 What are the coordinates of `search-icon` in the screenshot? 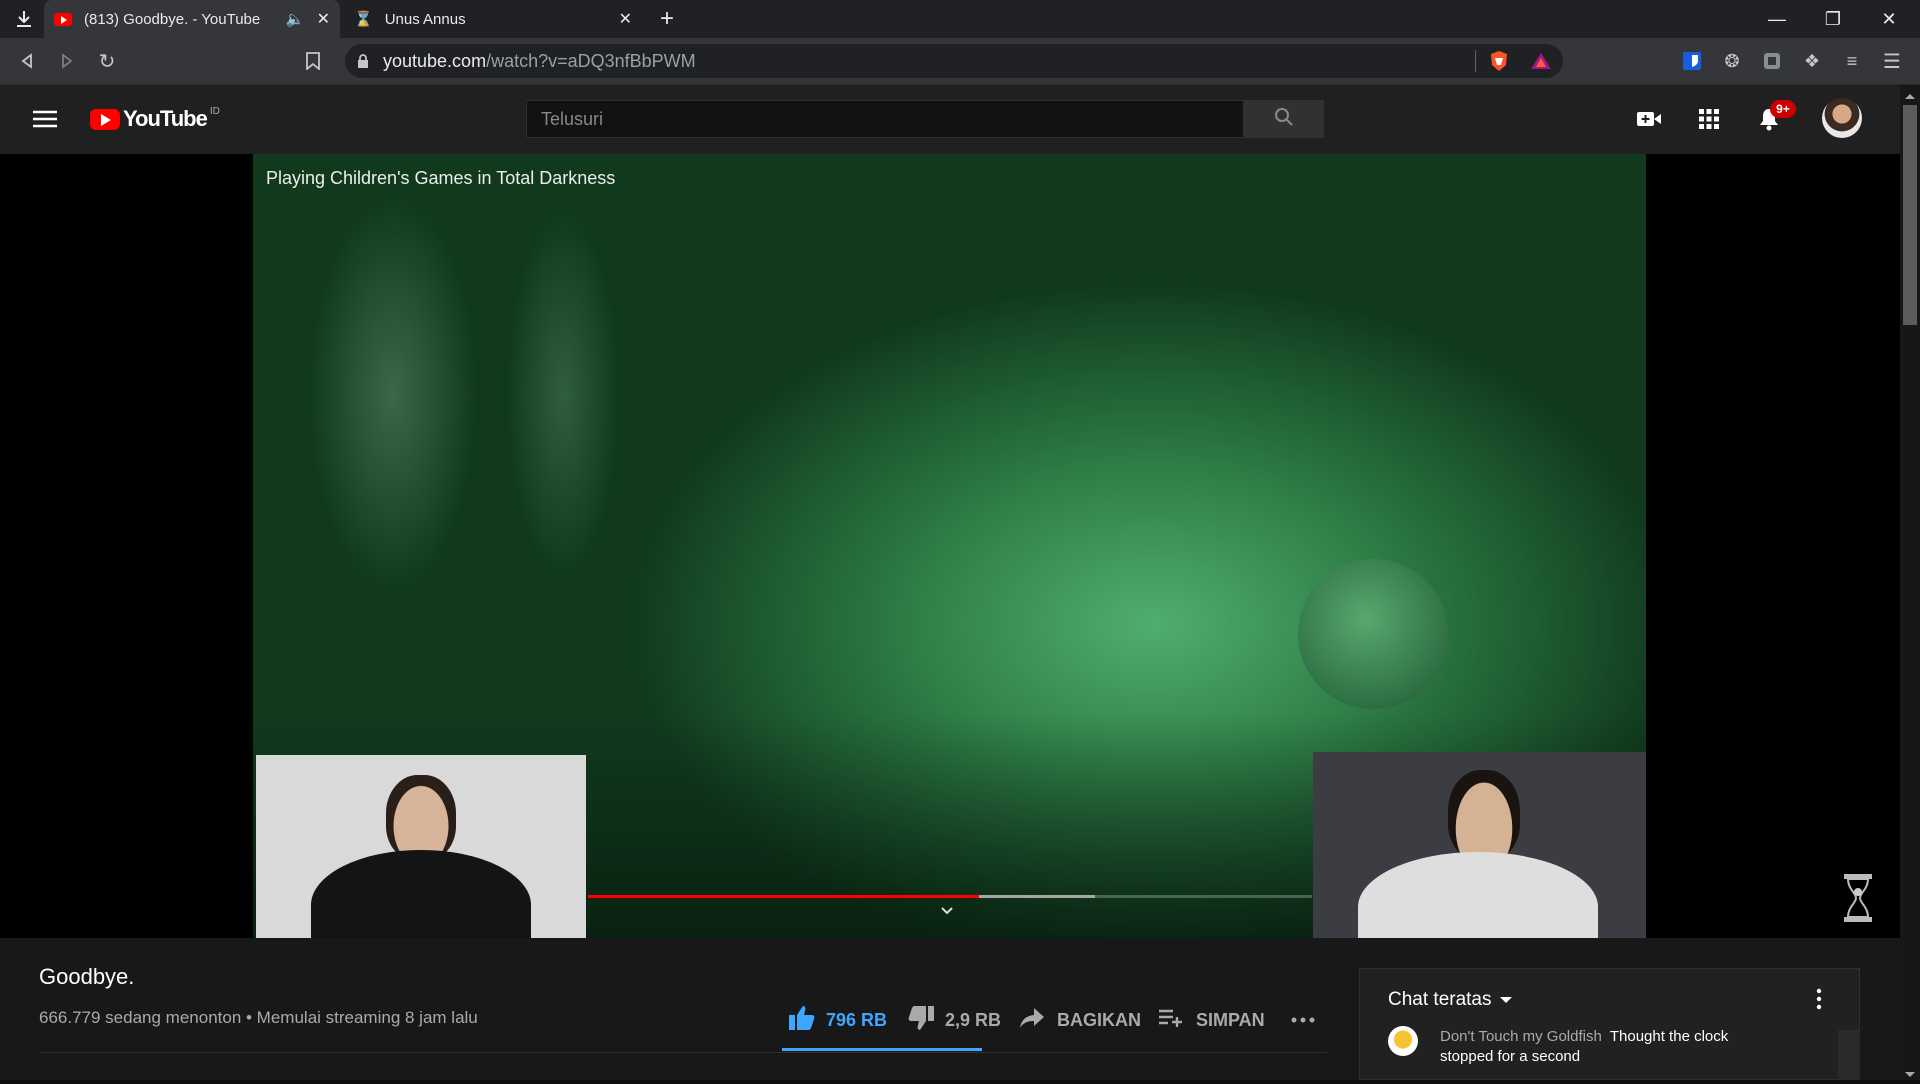 It's located at (1284, 119).